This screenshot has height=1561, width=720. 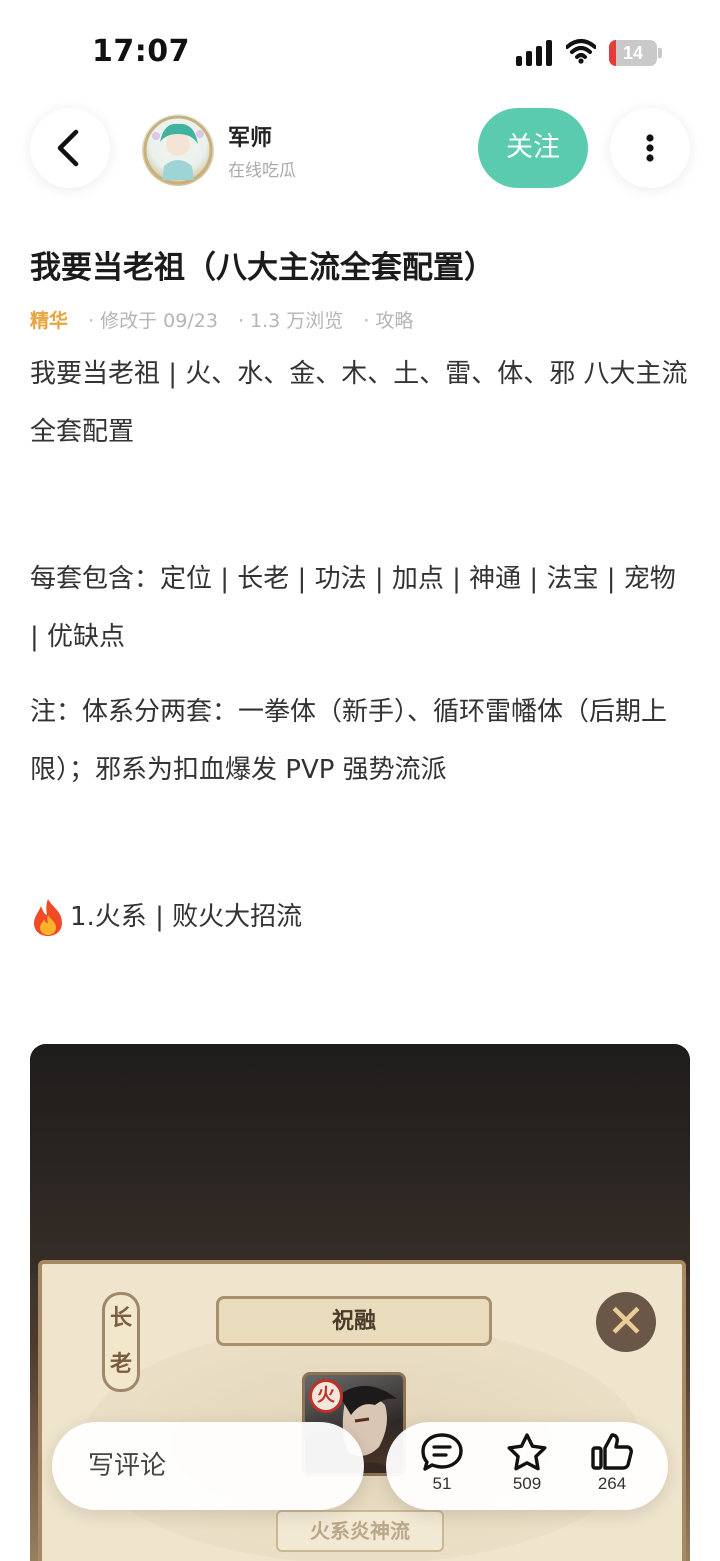 What do you see at coordinates (442, 1452) in the screenshot?
I see `comment-icon` at bounding box center [442, 1452].